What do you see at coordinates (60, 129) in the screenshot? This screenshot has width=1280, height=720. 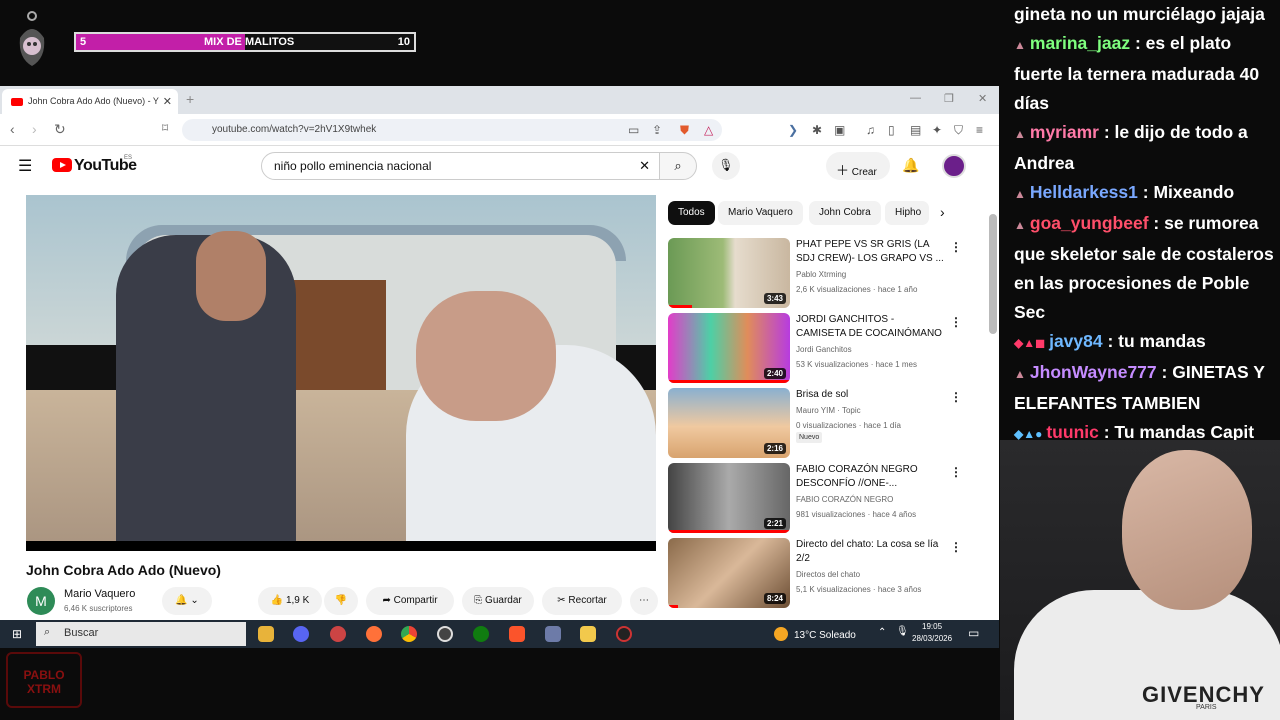 I see `reload-icon: ↻` at bounding box center [60, 129].